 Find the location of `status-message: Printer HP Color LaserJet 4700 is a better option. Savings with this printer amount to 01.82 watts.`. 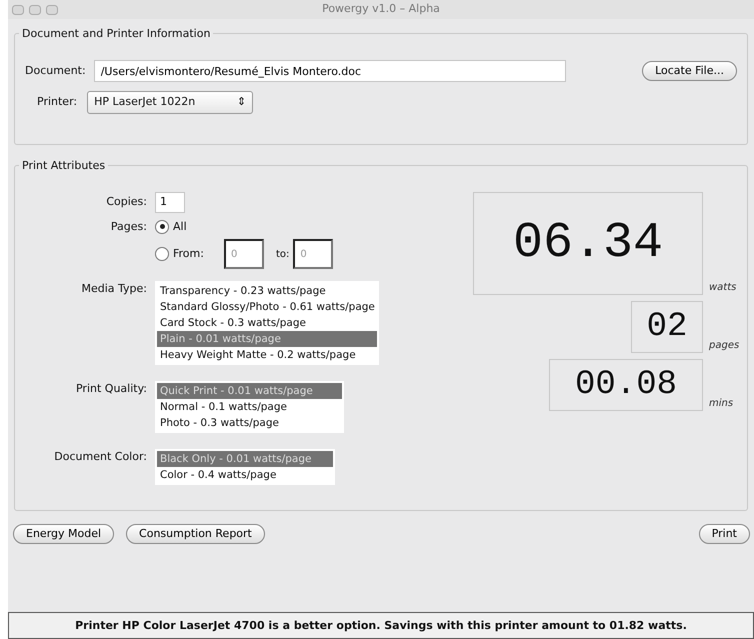

status-message: Printer HP Color LaserJet 4700 is a better option. Savings with this printer amount to 01.82 watts. is located at coordinates (381, 625).